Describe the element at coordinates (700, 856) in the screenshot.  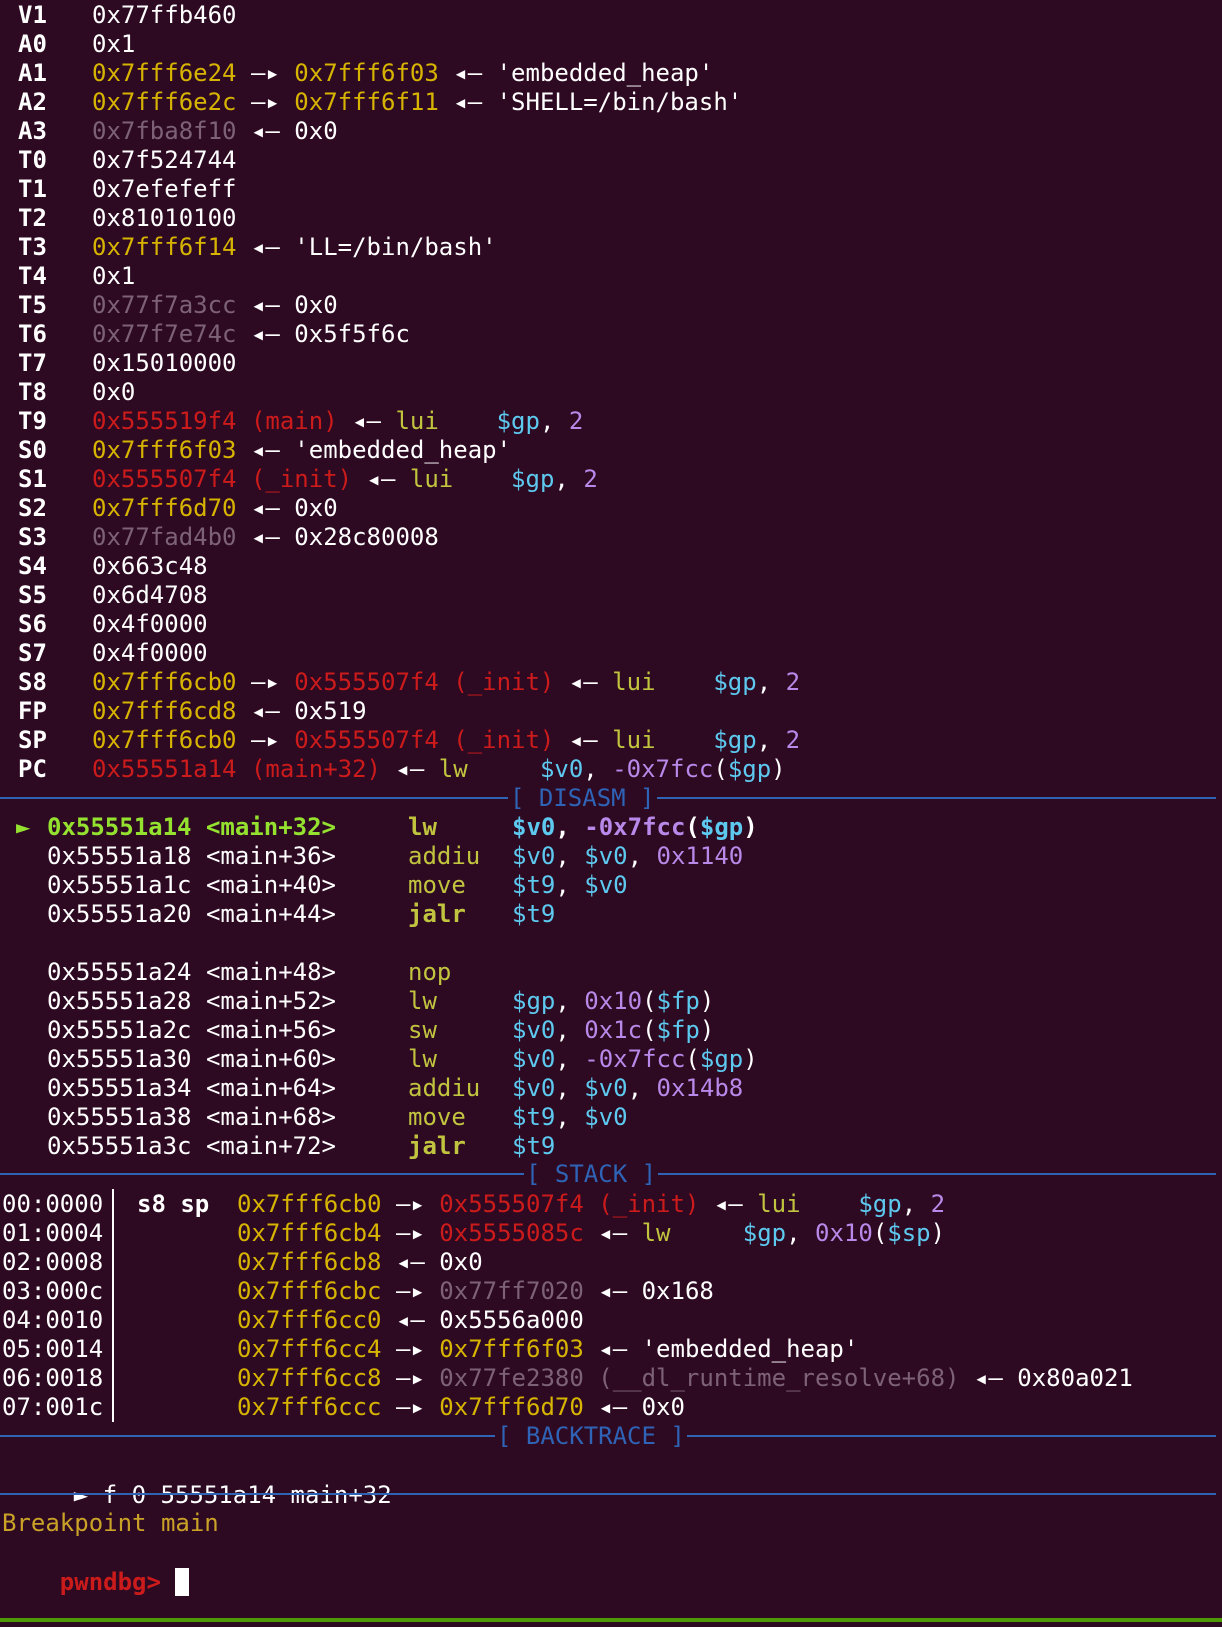
I see `operand-token: 0x1140` at that location.